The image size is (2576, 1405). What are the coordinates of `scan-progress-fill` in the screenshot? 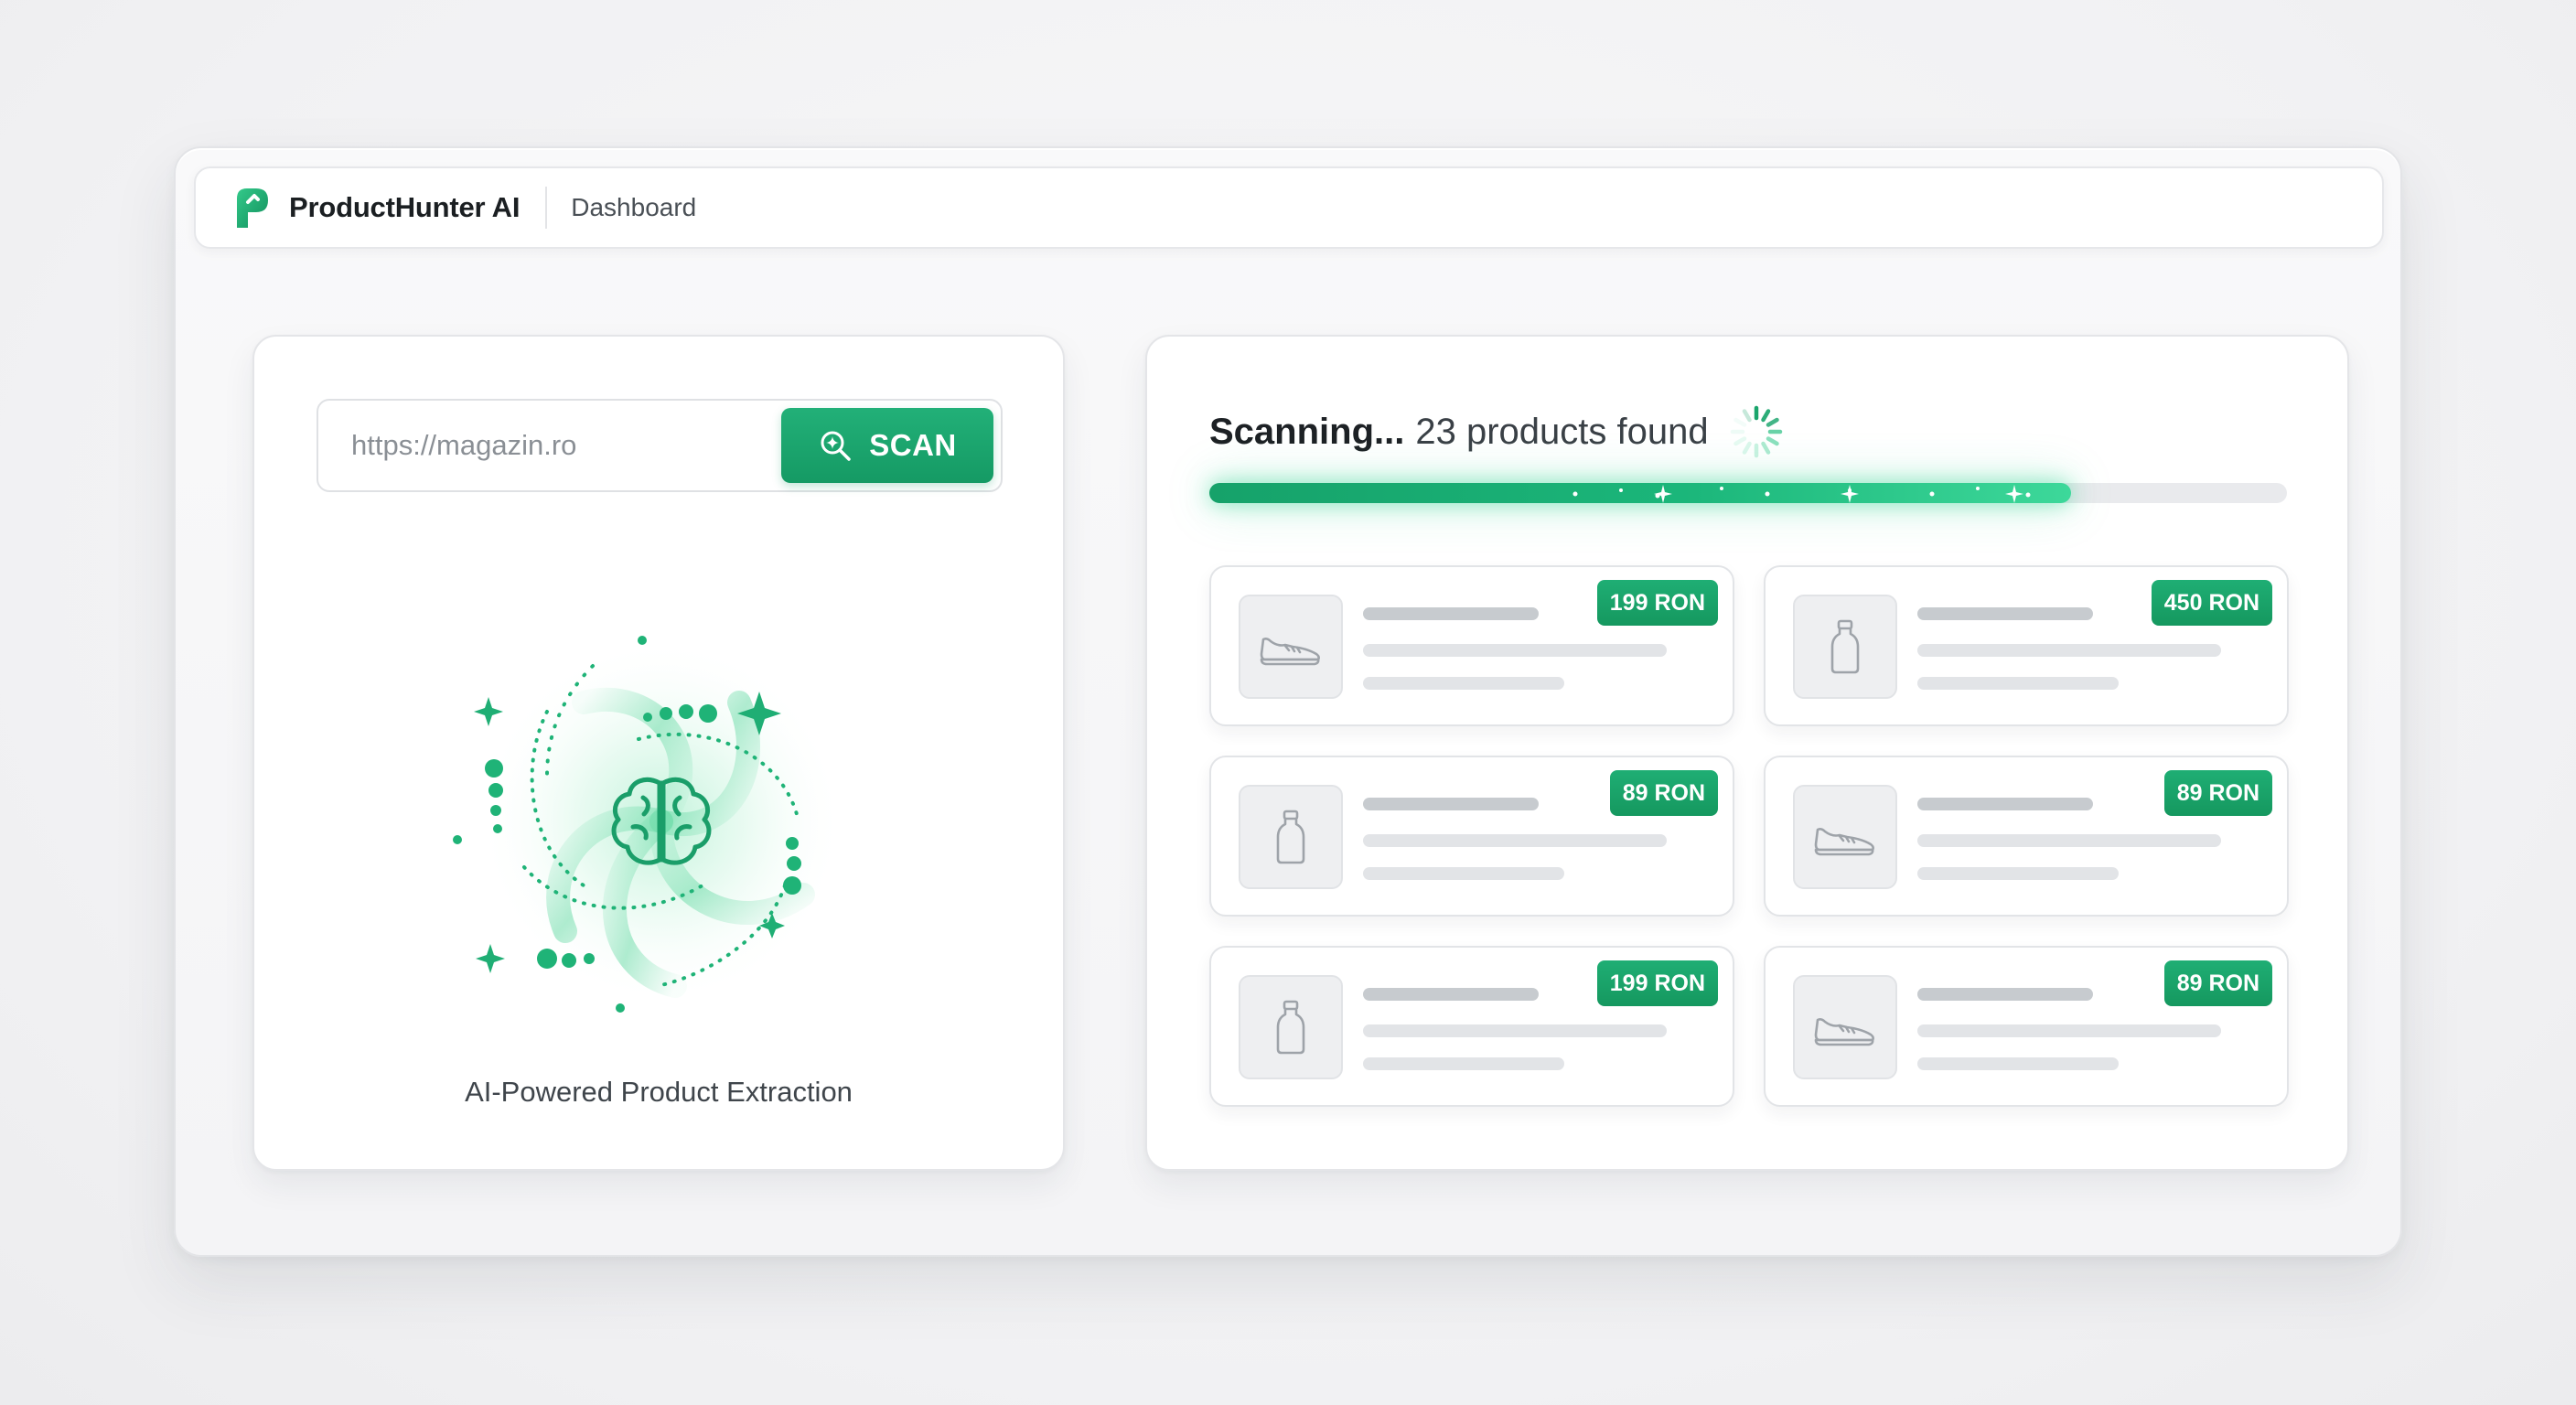 It's located at (1640, 493).